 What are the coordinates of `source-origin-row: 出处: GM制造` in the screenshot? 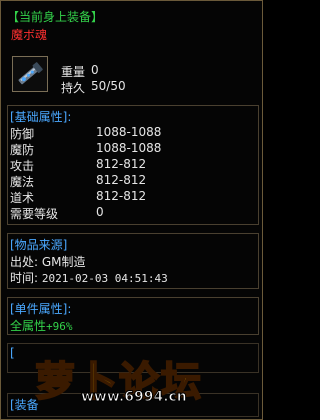 It's located at (133, 261).